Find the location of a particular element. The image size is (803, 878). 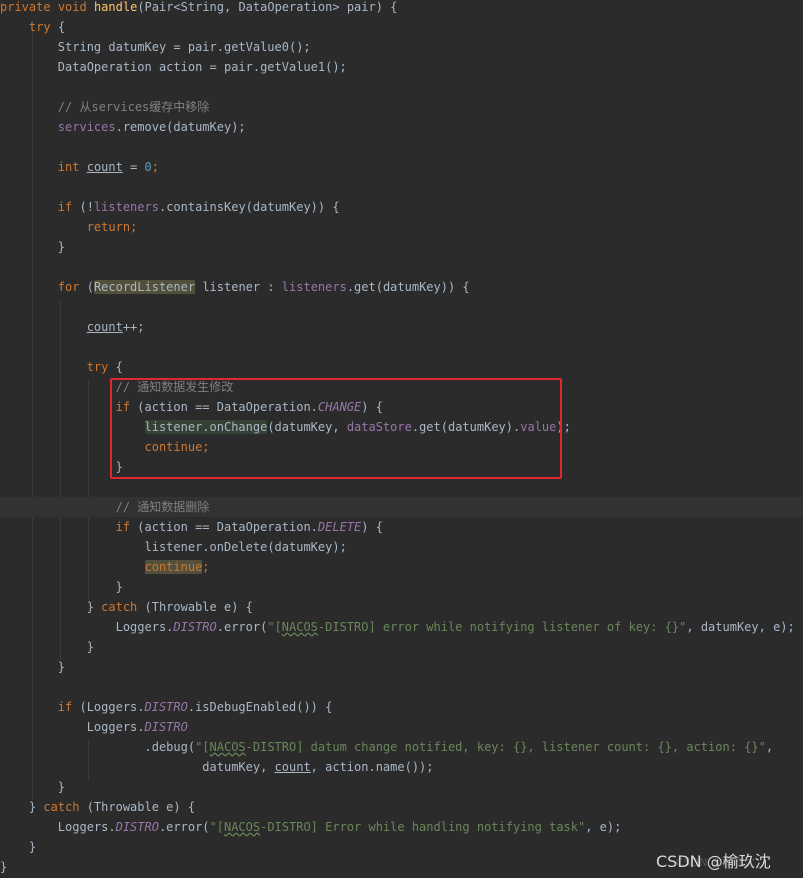

code-line: Loggers.DISTRO is located at coordinates (401, 727).